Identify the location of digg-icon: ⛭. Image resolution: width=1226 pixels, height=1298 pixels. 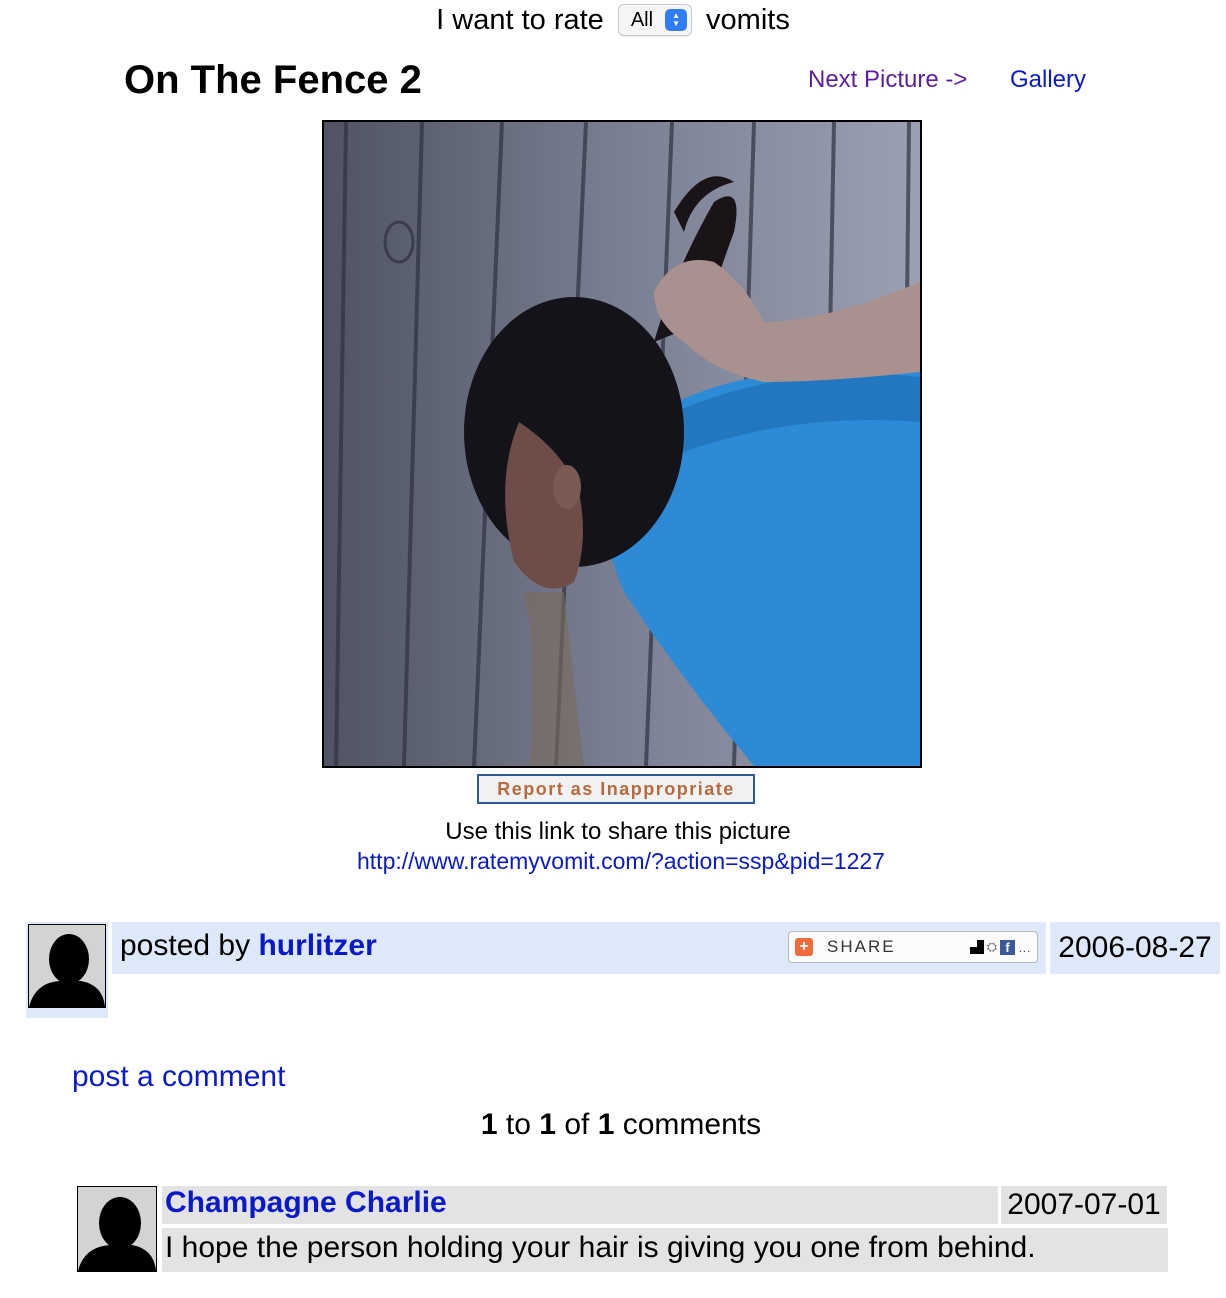
(991, 946).